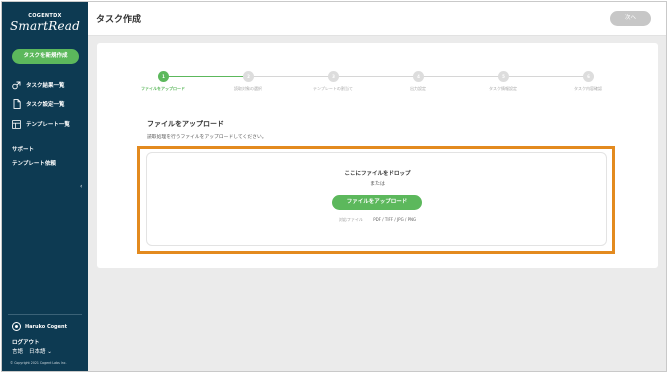 Image resolution: width=670 pixels, height=374 pixels. Describe the element at coordinates (395, 219) in the screenshot. I see `supported-types-value: PDF / TIFF / JPG / PNG` at that location.